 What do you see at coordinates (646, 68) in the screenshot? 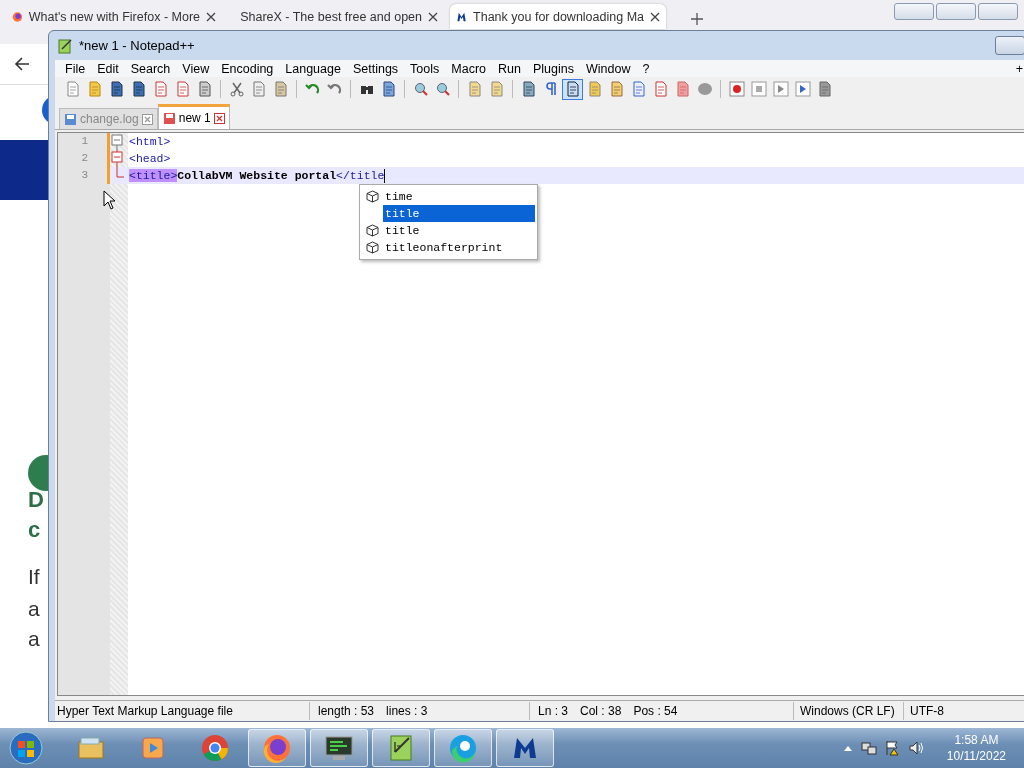
I see `menu-item: ?` at bounding box center [646, 68].